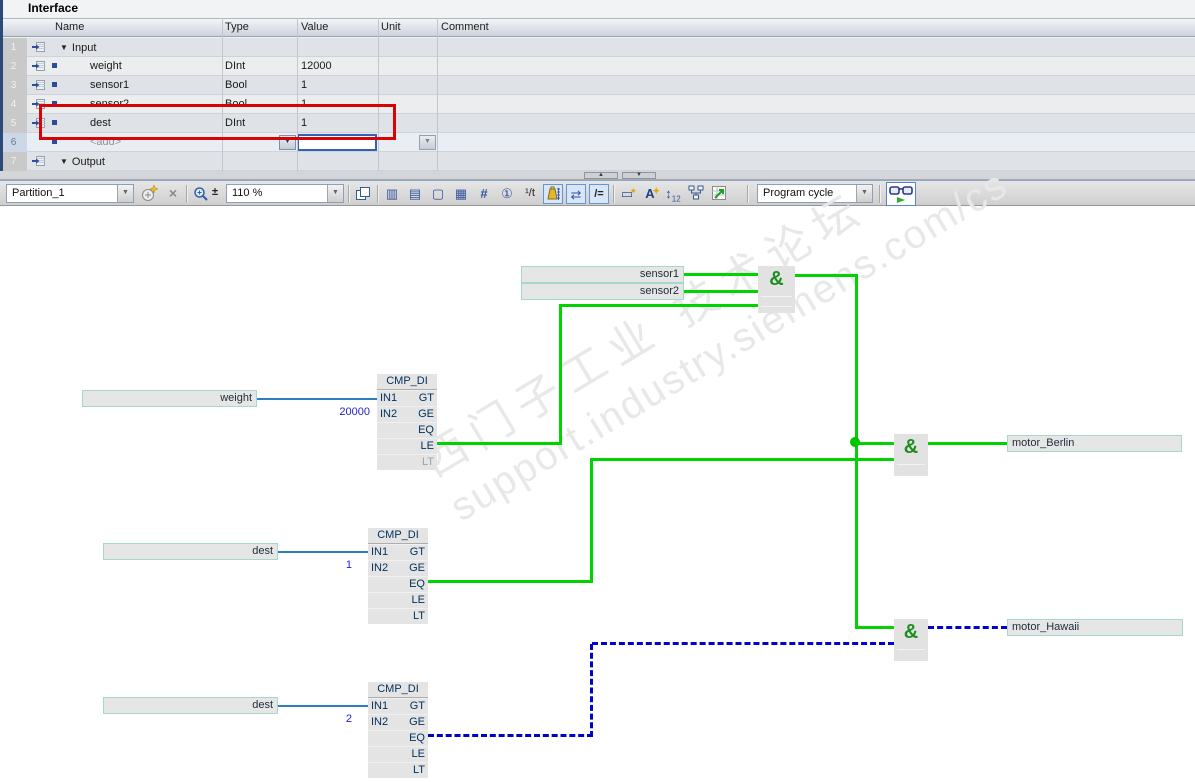  Describe the element at coordinates (237, 27) in the screenshot. I see `column-header-type: Type` at that location.